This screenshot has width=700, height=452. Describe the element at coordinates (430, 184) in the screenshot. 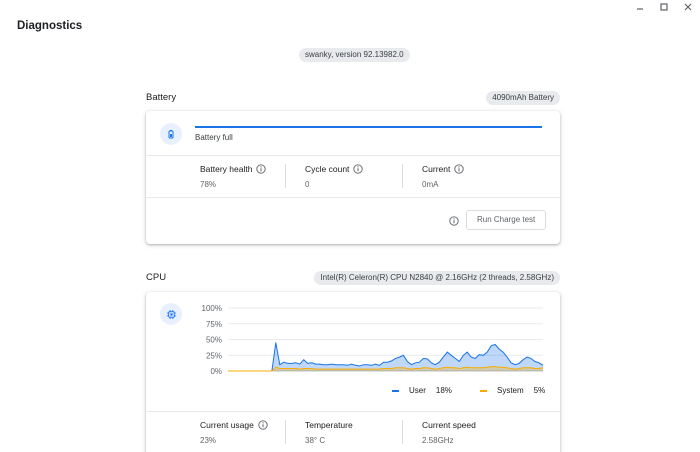

I see `current-value: 0mA` at that location.